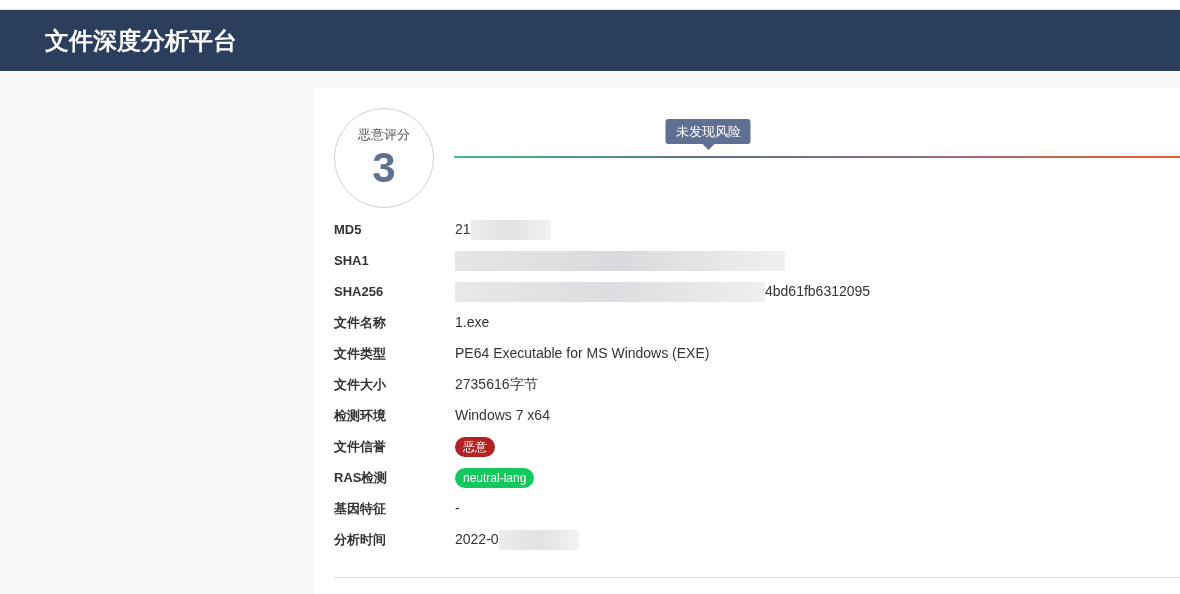 Image resolution: width=1180 pixels, height=594 pixels. I want to click on score-label: 恶意评分, so click(384, 135).